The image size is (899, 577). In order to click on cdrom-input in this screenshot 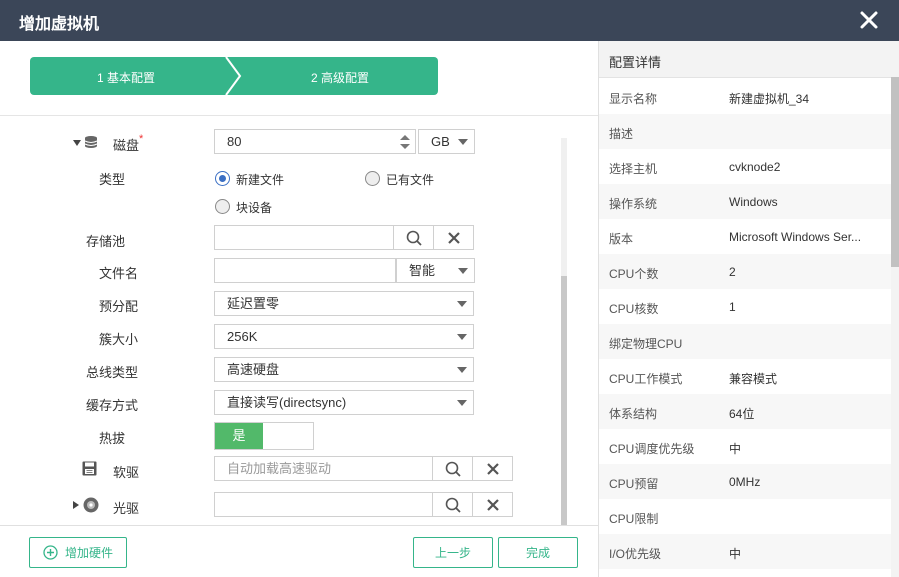, I will do `click(323, 504)`.